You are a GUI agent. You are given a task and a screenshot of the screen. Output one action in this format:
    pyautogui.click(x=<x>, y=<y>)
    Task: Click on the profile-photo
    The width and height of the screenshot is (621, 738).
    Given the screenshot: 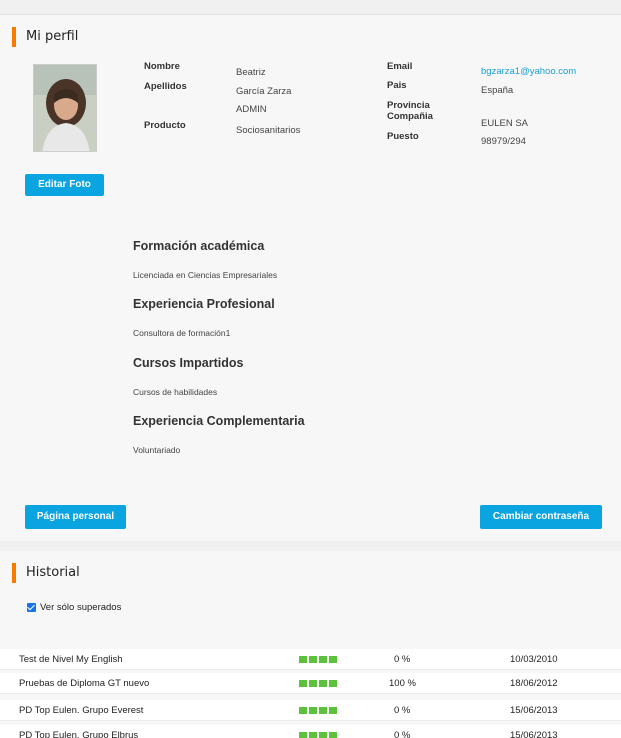 What is the action you would take?
    pyautogui.click(x=65, y=108)
    